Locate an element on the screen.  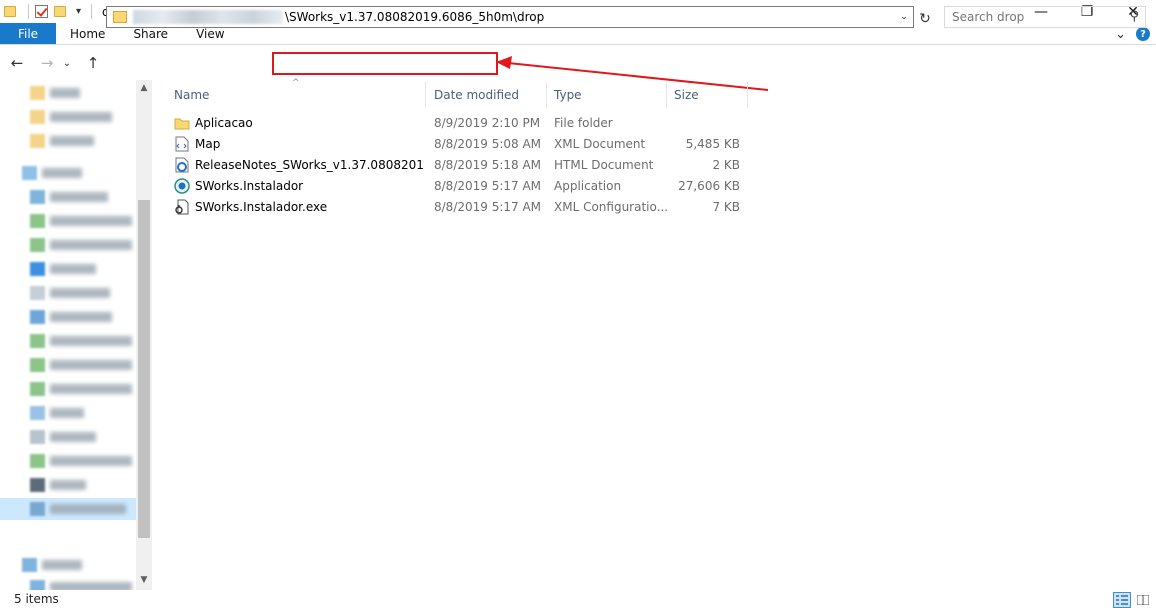
network-icon is located at coordinates (29, 565).